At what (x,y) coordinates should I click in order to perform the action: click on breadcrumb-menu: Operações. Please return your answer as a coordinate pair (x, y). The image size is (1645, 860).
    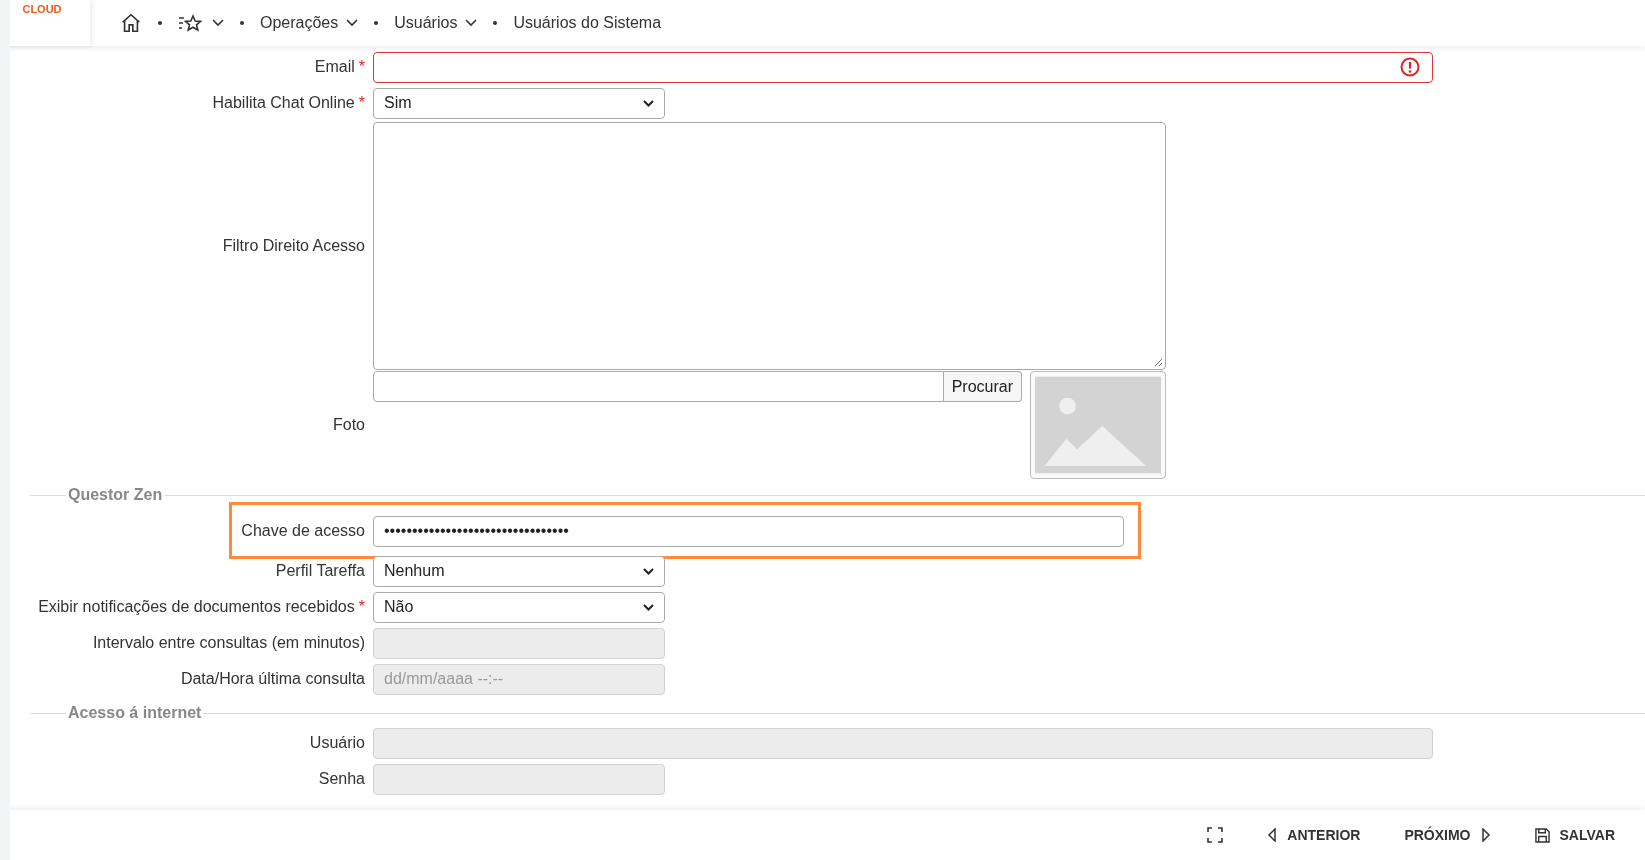
    Looking at the image, I should click on (309, 23).